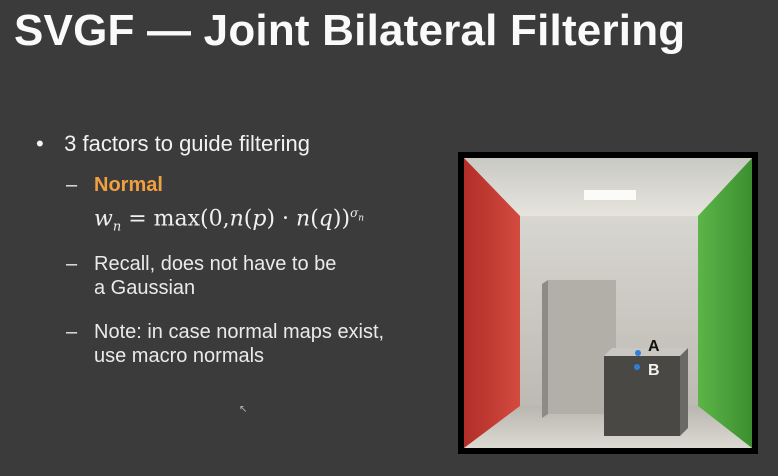 The height and width of the screenshot is (476, 778). Describe the element at coordinates (350, 30) in the screenshot. I see `slide-title: SVGF — Joint Bilateral Filtering` at that location.